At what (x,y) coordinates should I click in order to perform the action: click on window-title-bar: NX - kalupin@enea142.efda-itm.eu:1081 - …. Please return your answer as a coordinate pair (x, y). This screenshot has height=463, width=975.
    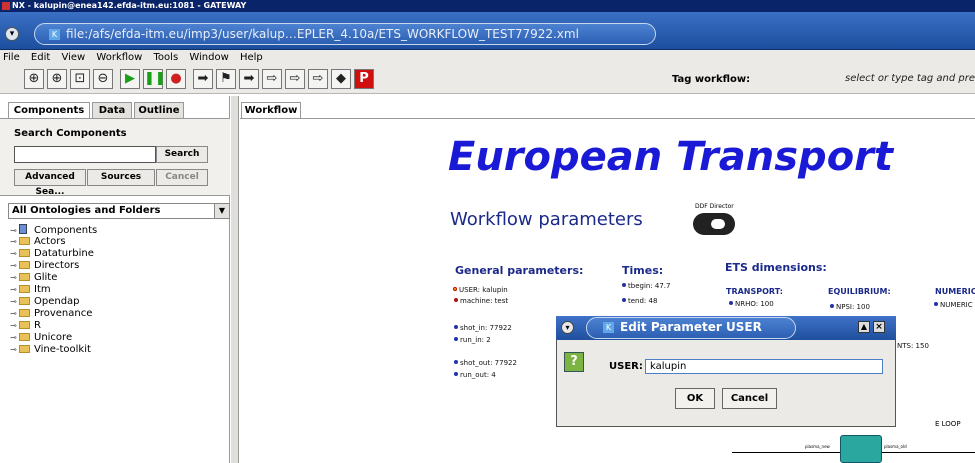
    Looking at the image, I should click on (487, 6).